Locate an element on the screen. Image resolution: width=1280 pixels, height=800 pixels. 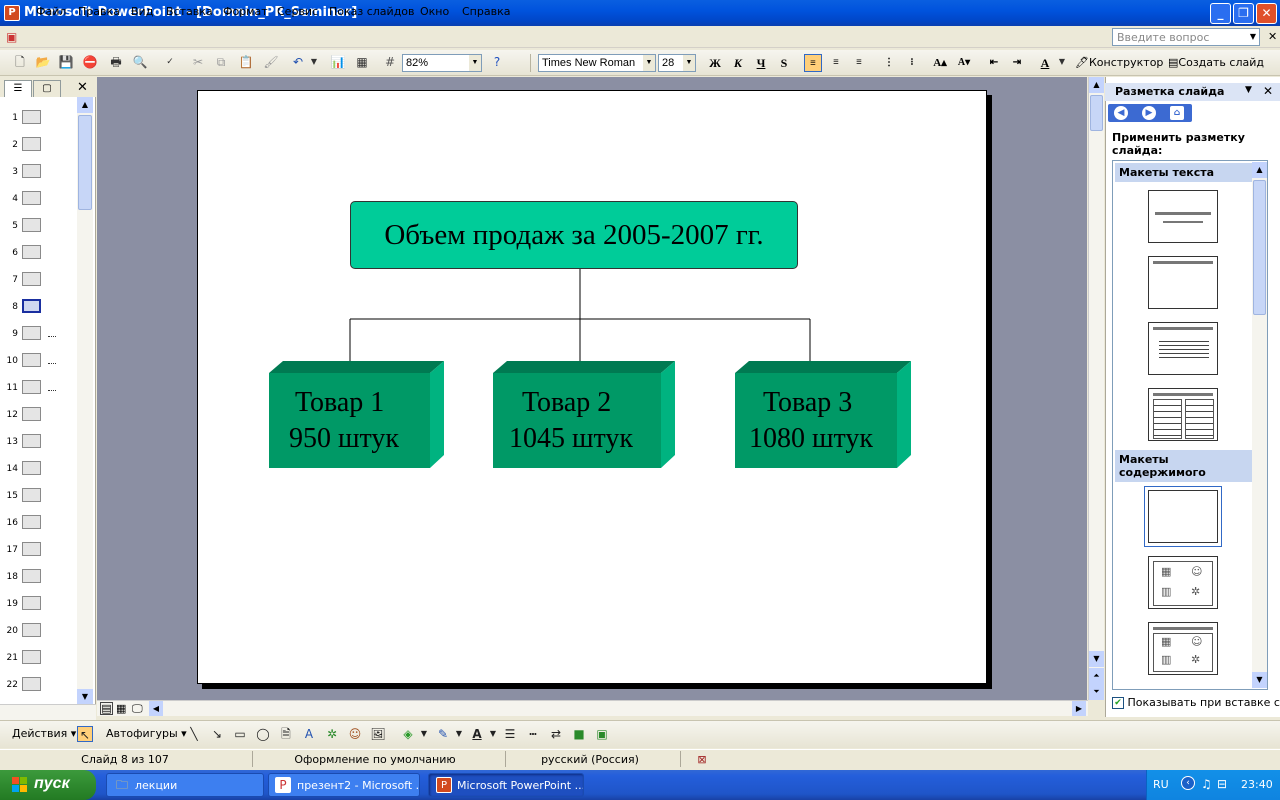
help-question-input: Введите вопрос is located at coordinates (1186, 37).